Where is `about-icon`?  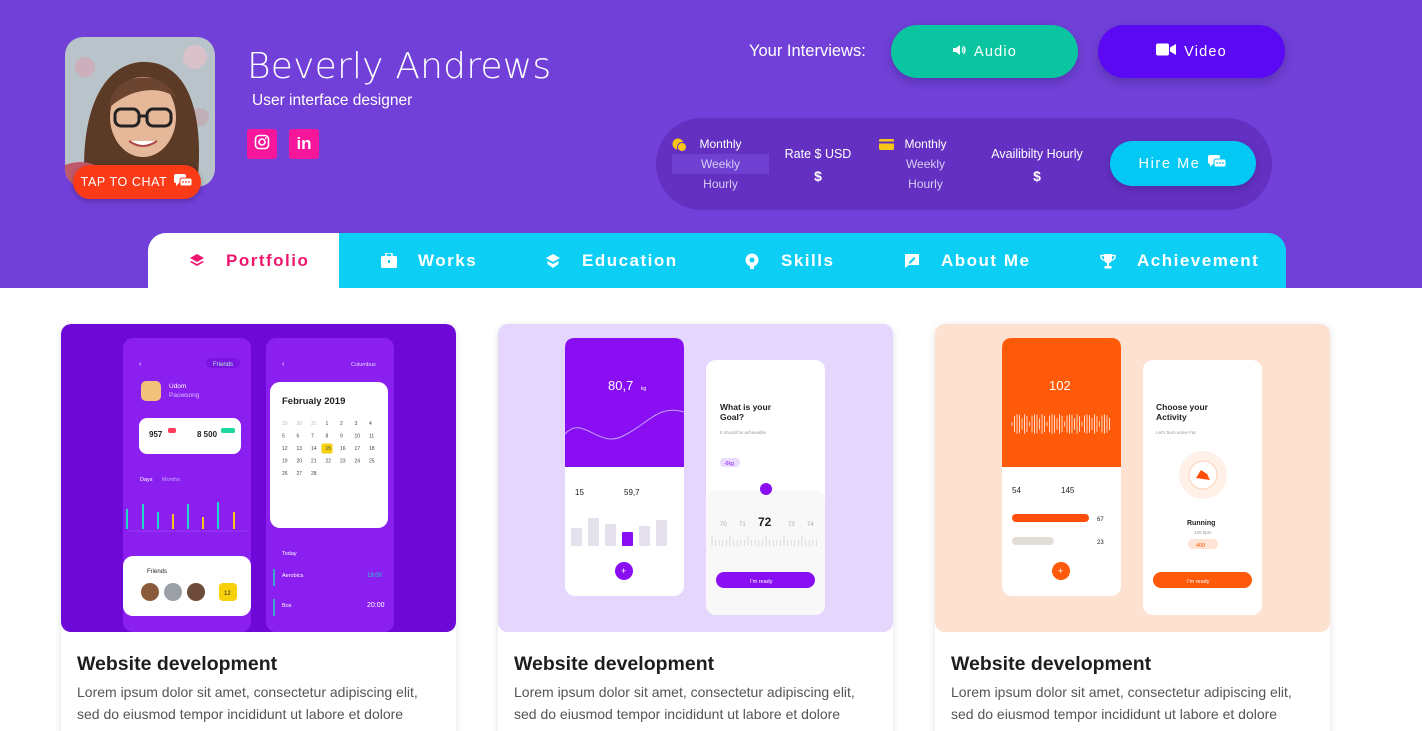 about-icon is located at coordinates (912, 261).